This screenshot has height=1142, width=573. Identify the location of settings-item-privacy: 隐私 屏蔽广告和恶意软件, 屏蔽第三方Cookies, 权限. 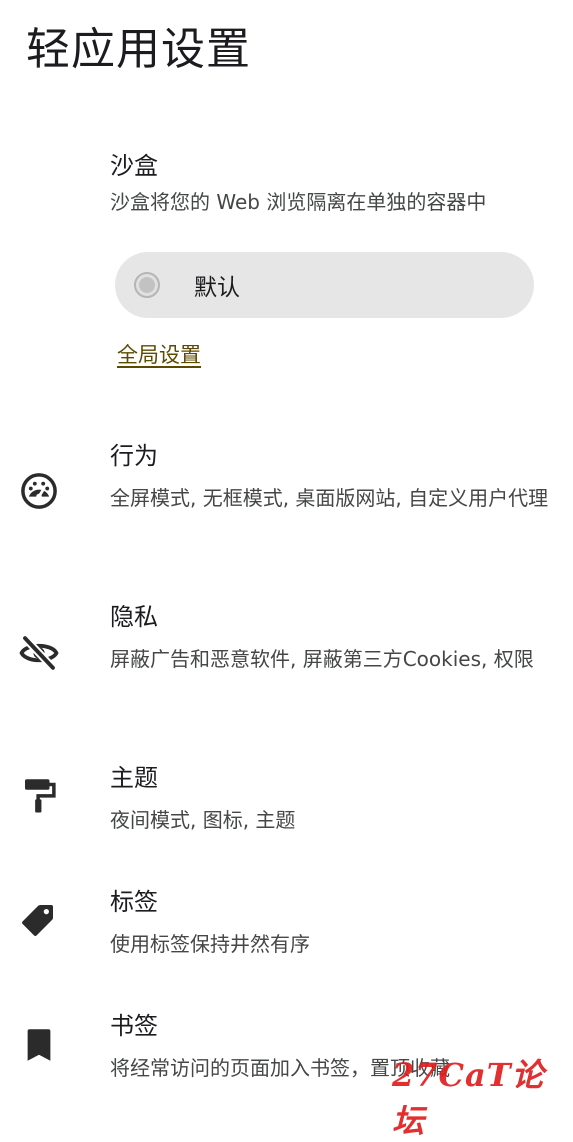
(286, 656).